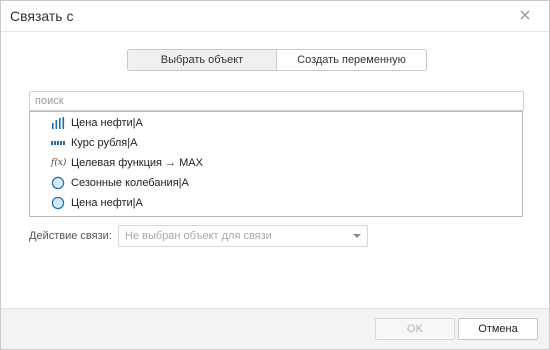 The image size is (550, 350). What do you see at coordinates (104, 143) in the screenshot?
I see `list-item-label: Курс рубля|A` at bounding box center [104, 143].